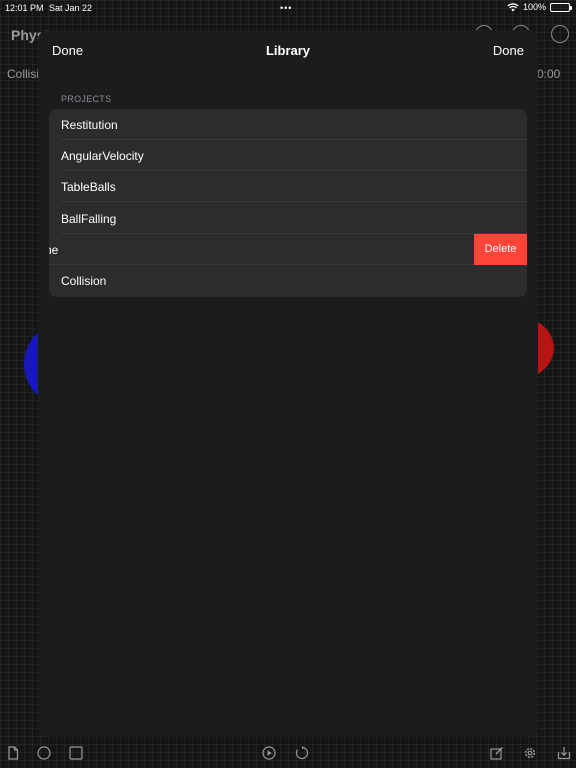  I want to click on play-icon, so click(269, 753).